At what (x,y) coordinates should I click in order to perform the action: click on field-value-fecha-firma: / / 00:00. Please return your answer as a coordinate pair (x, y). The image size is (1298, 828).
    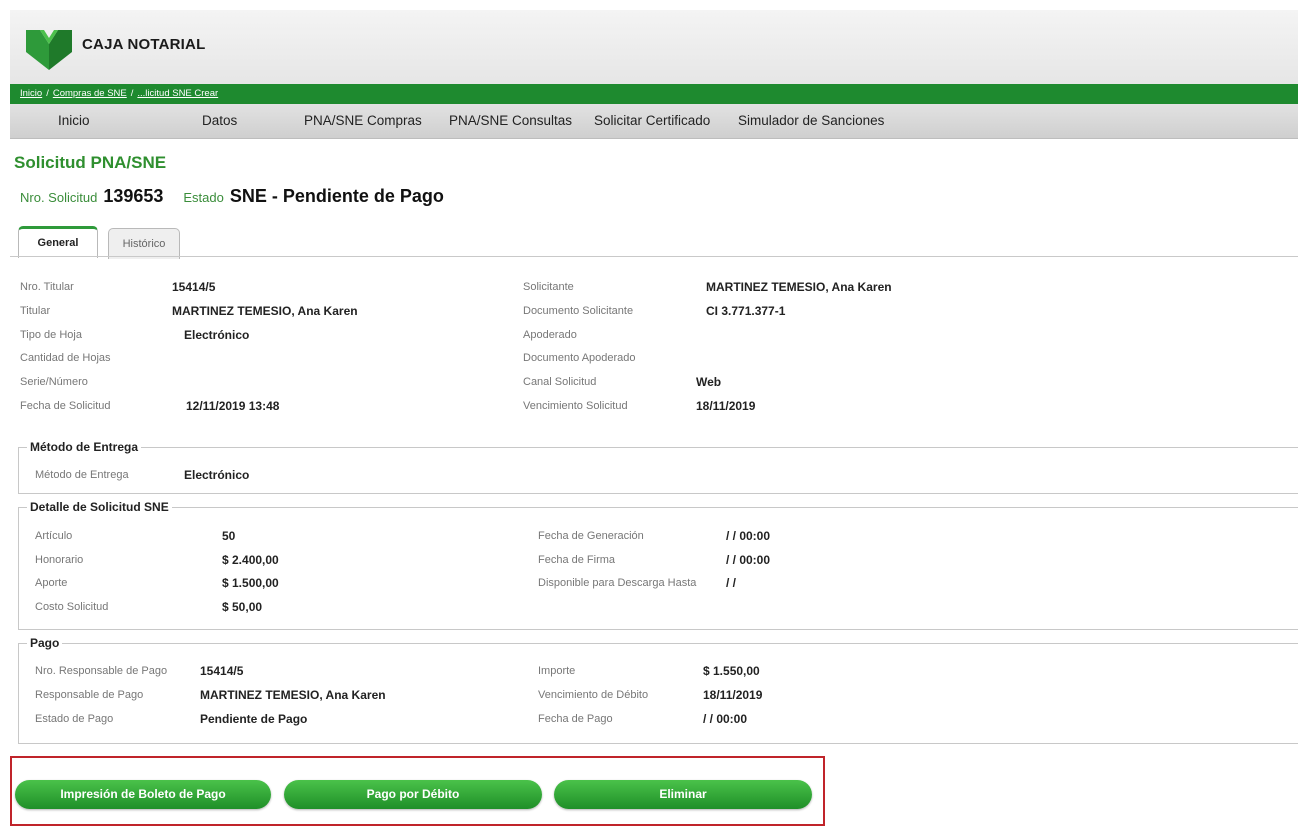
    Looking at the image, I should click on (748, 560).